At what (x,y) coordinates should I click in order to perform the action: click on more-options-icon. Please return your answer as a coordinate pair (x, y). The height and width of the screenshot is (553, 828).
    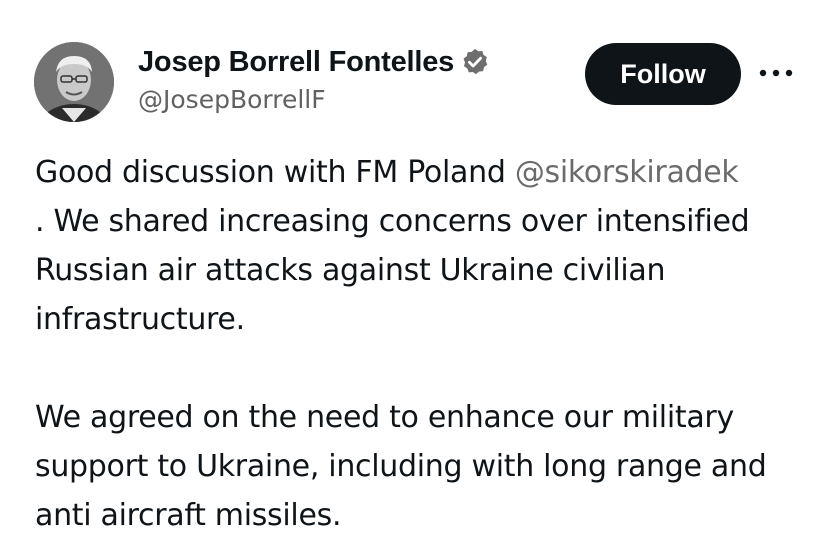
    Looking at the image, I should click on (776, 73).